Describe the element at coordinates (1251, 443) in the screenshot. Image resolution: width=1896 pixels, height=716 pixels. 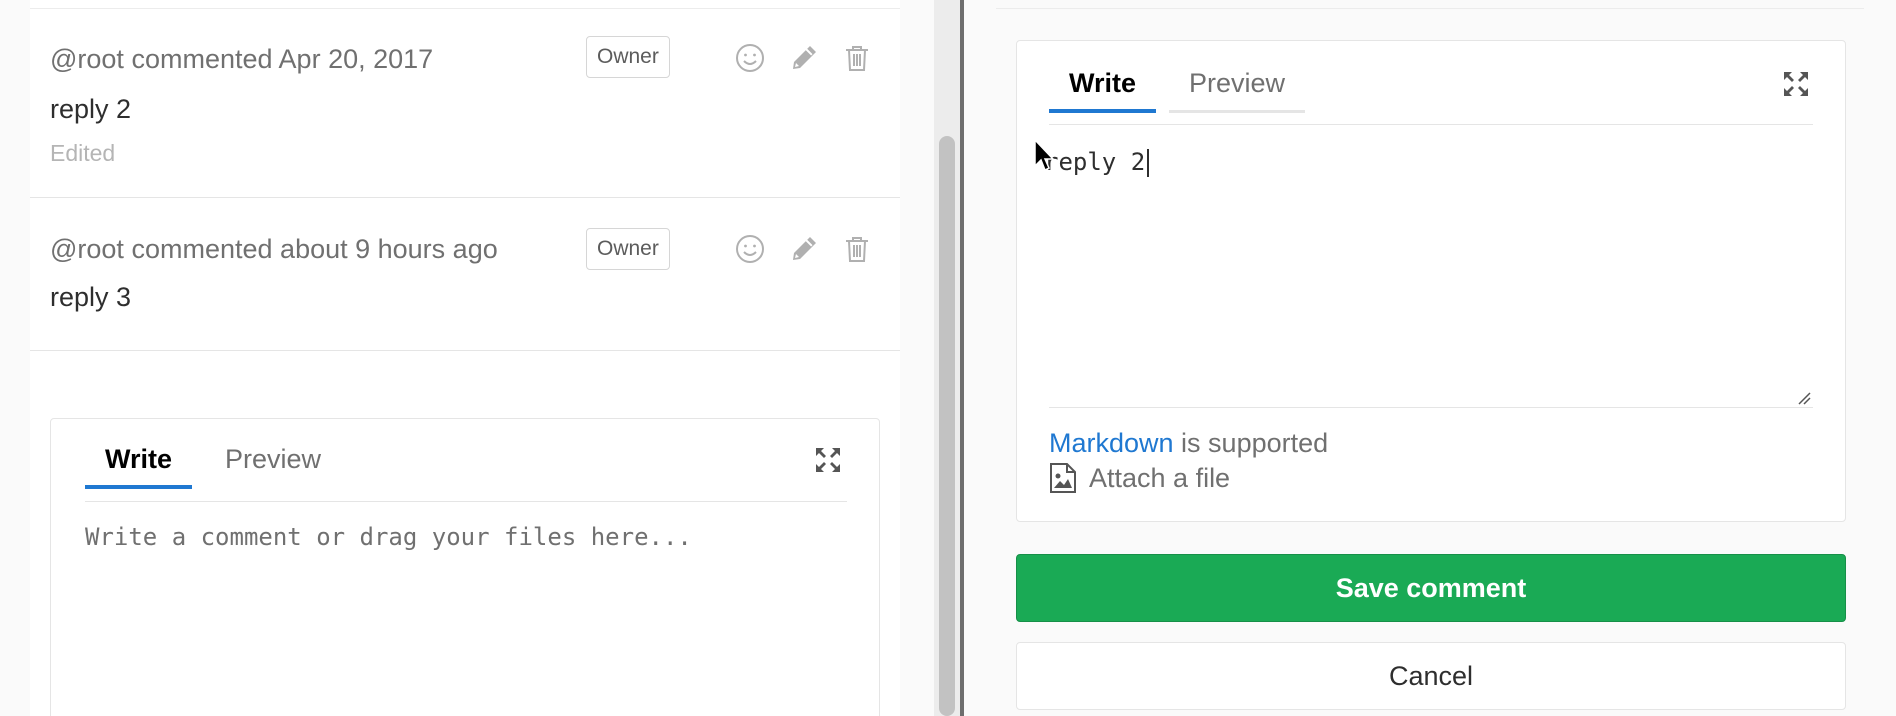
I see `markdown-hint-suffix: is supported` at that location.